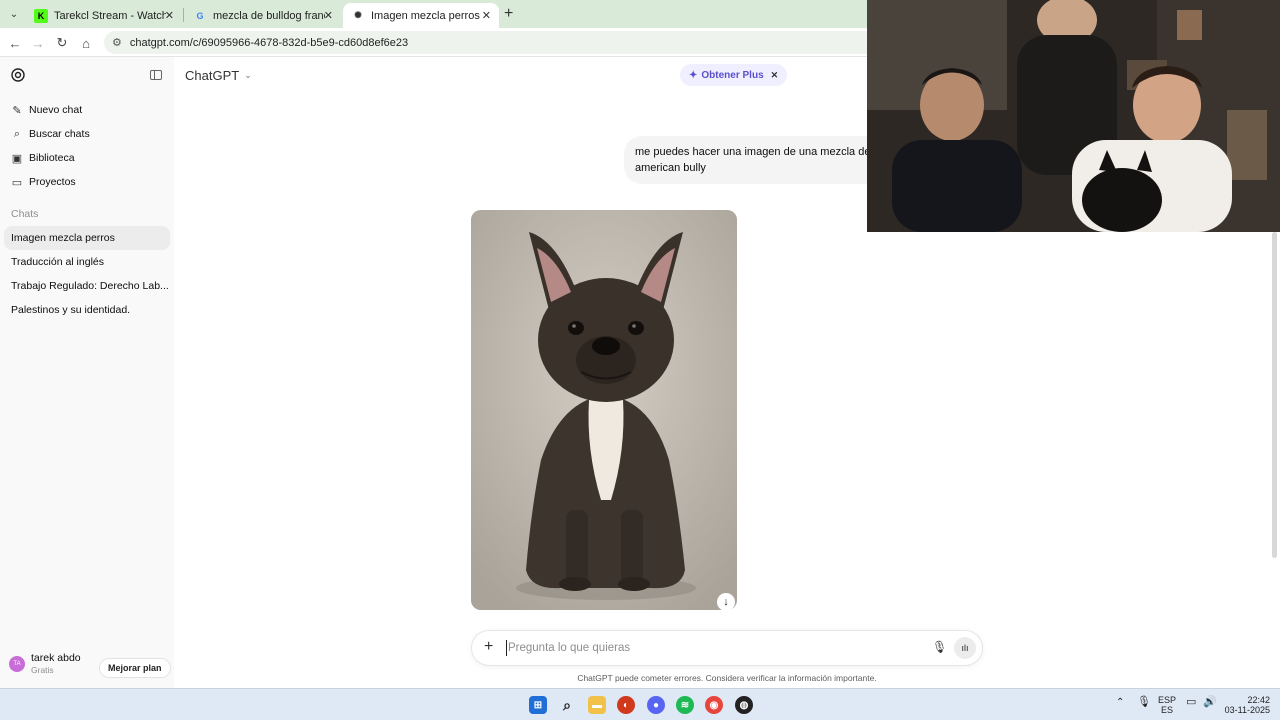 This screenshot has height=720, width=1280. Describe the element at coordinates (15, 43) in the screenshot. I see `back-arrow-icon: ←` at that location.